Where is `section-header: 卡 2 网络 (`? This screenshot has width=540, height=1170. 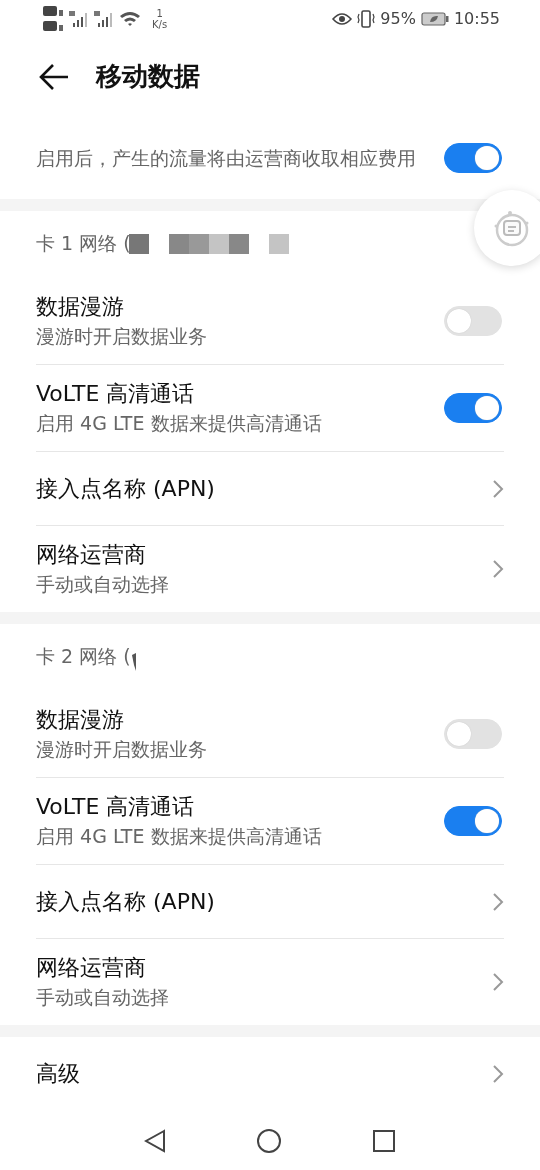 section-header: 卡 2 网络 ( is located at coordinates (83, 657).